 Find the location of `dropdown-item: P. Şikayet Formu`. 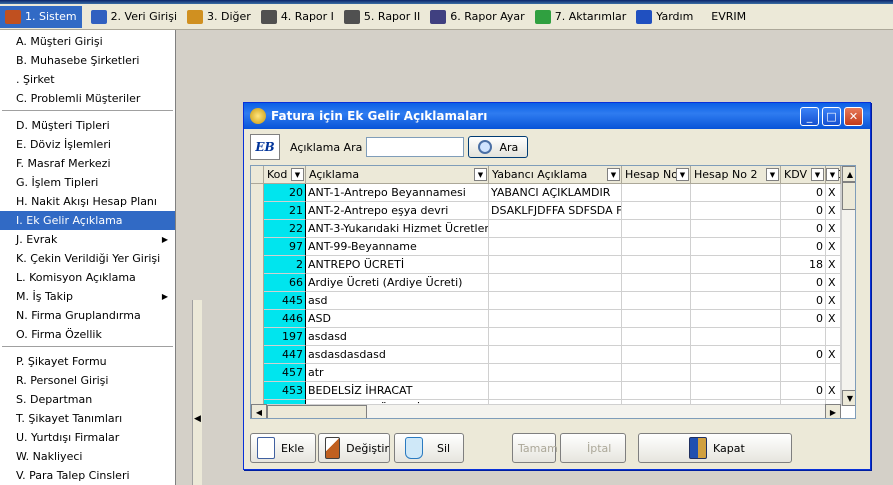

dropdown-item: P. Şikayet Formu is located at coordinates (87, 361).